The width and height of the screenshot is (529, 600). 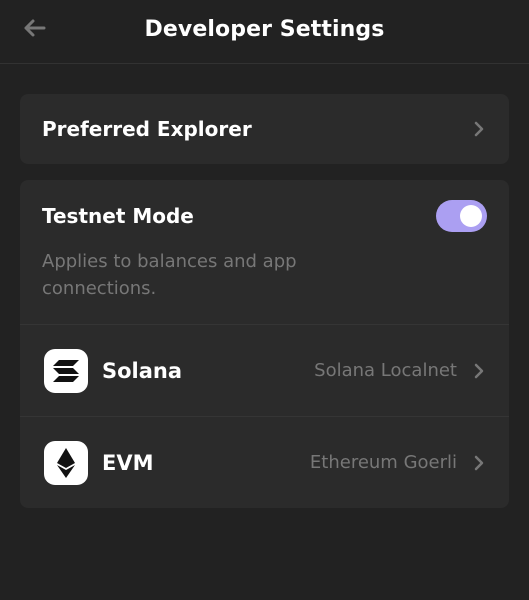 I want to click on solana-logo-icon, so click(x=66, y=370).